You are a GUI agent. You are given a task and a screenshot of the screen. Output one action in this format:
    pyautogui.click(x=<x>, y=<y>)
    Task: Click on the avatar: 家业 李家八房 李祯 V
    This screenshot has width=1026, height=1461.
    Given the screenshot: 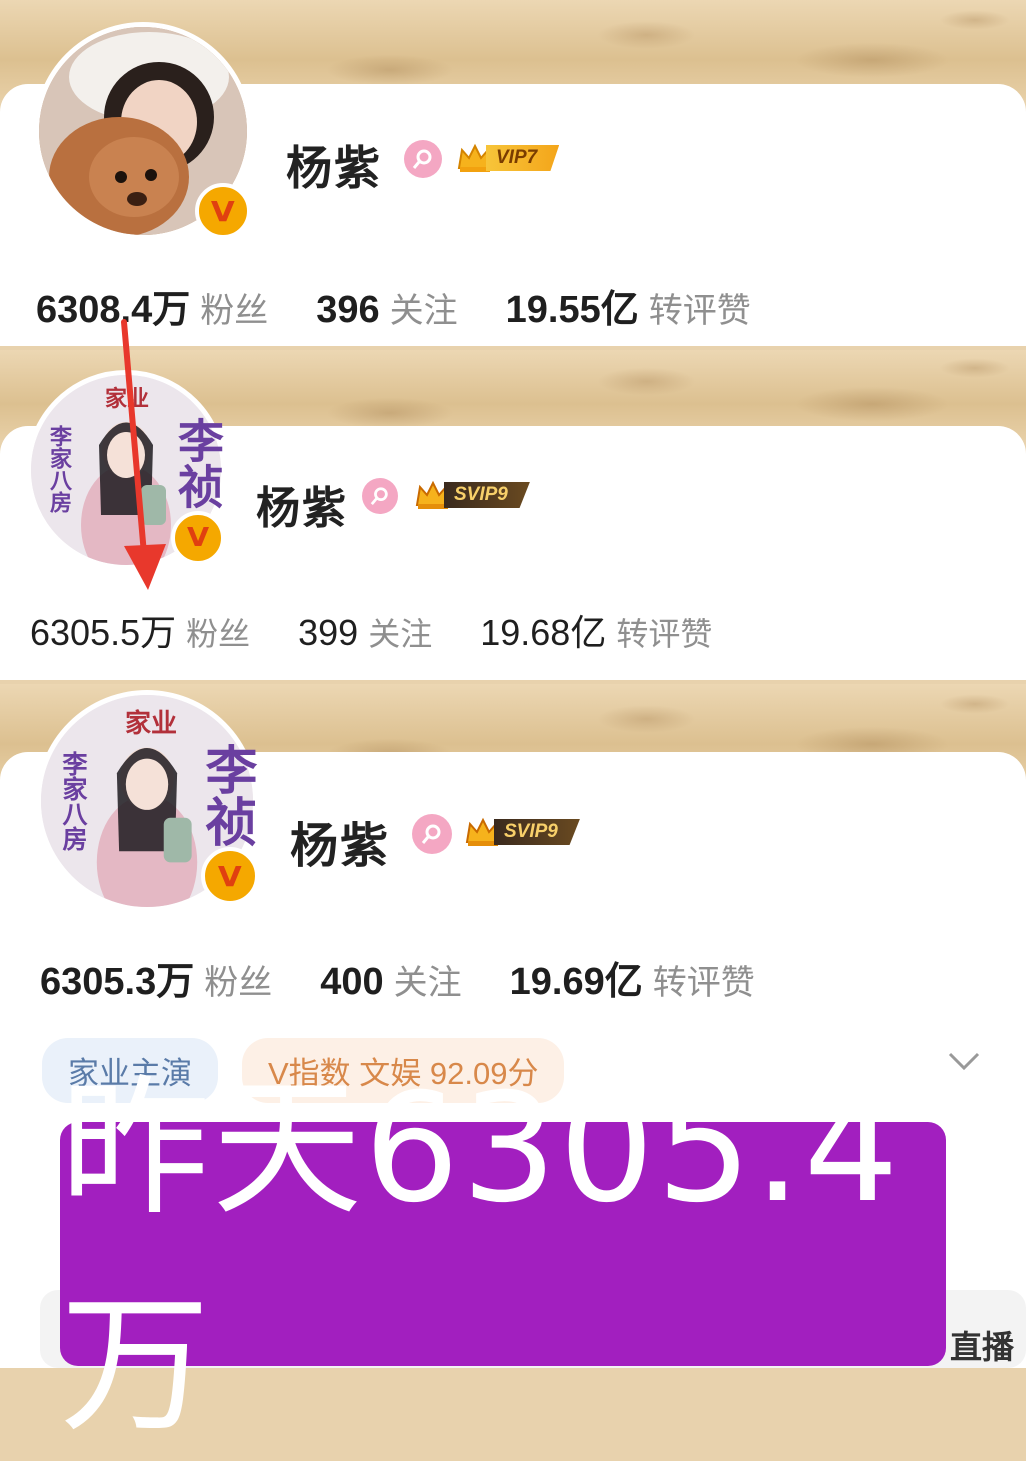 What is the action you would take?
    pyautogui.click(x=147, y=801)
    